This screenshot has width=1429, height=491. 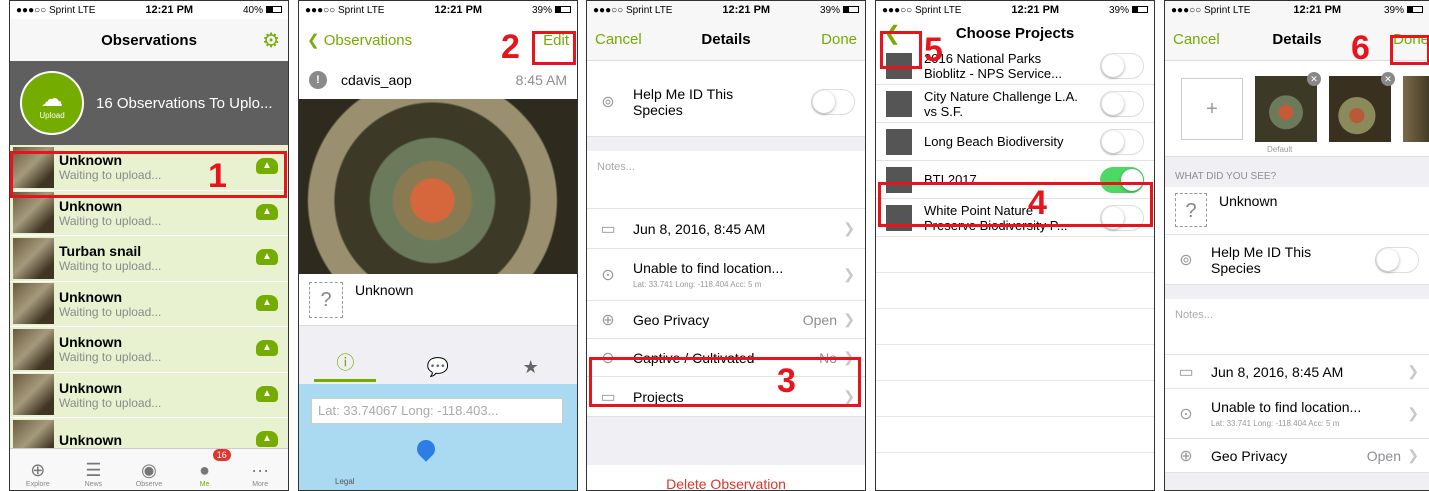 What do you see at coordinates (933, 50) in the screenshot?
I see `step-number-5: 5` at bounding box center [933, 50].